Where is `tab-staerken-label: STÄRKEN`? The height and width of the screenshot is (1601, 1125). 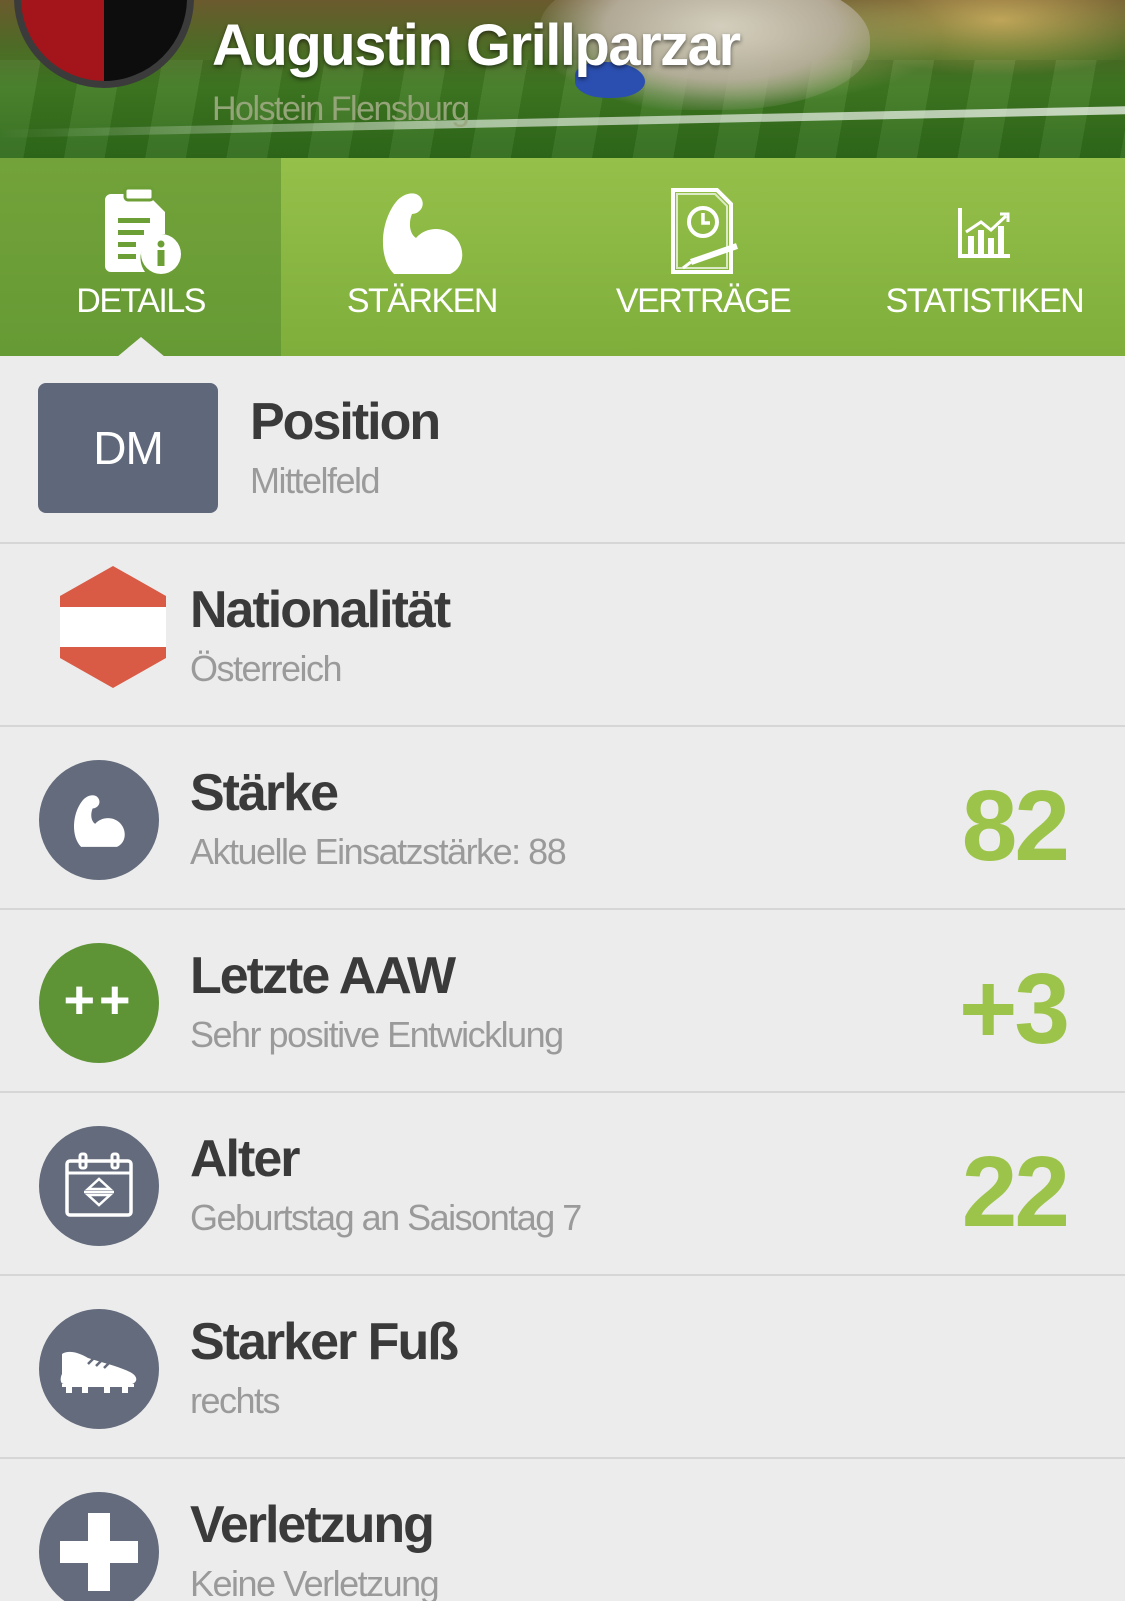 tab-staerken-label: STÄRKEN is located at coordinates (422, 301).